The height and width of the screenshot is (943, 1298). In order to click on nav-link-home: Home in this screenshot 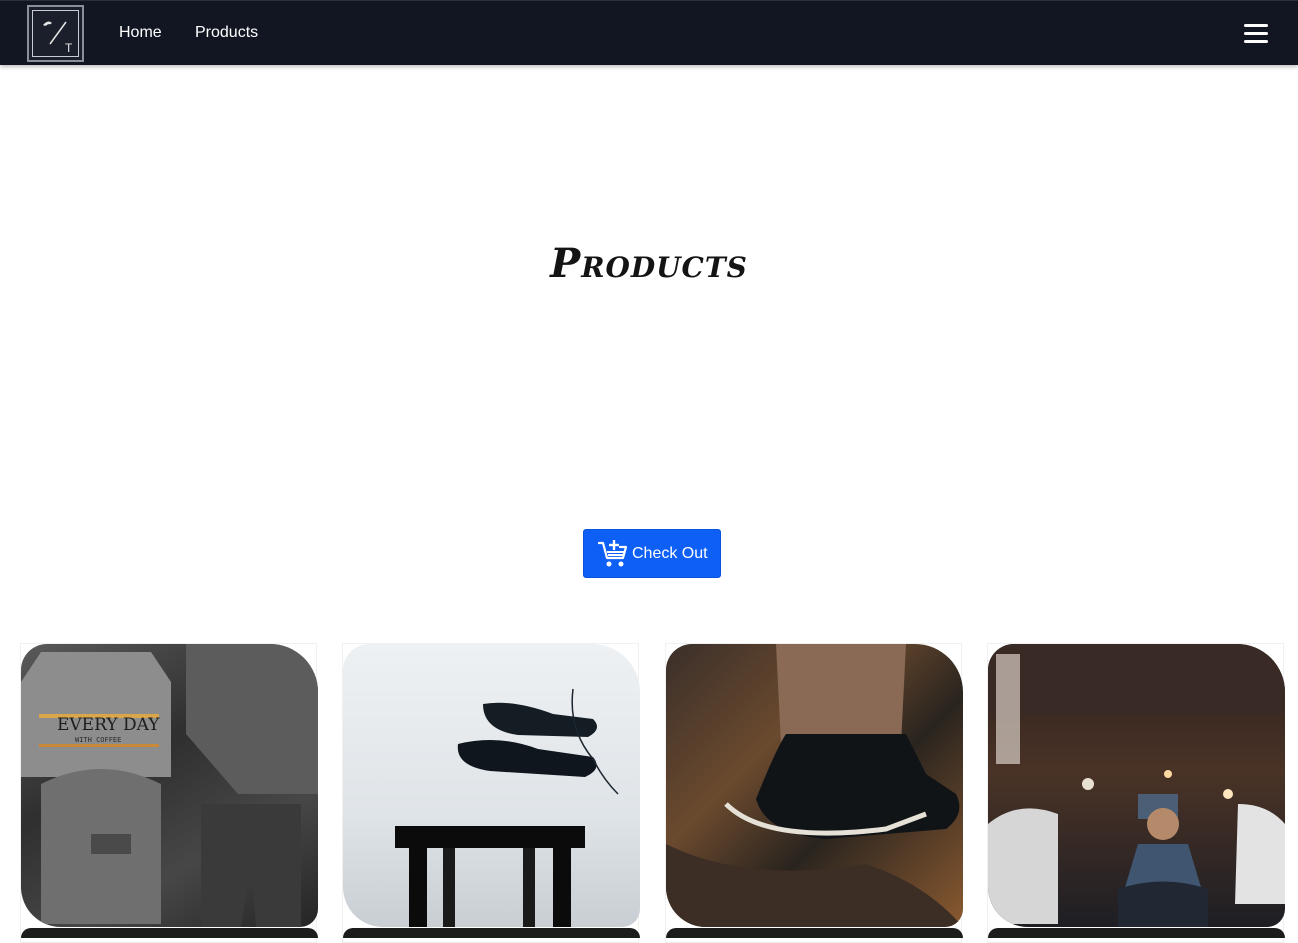, I will do `click(140, 33)`.